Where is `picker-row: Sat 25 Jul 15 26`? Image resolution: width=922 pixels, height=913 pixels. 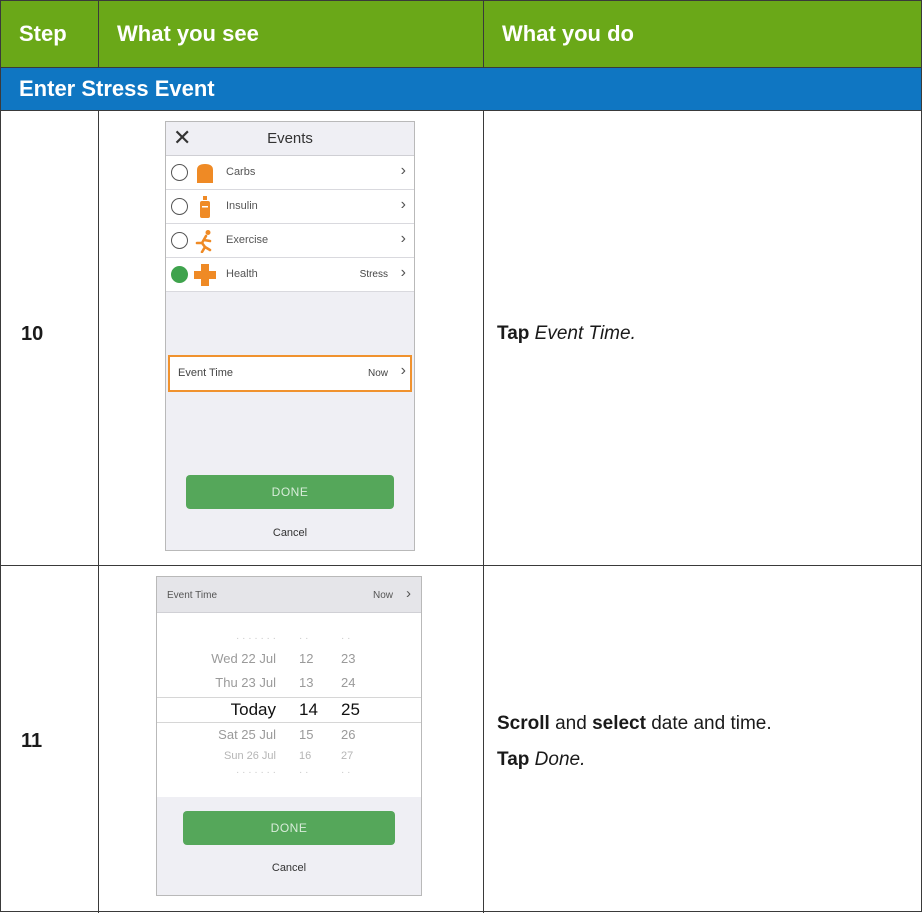 picker-row: Sat 25 Jul 15 26 is located at coordinates (289, 738).